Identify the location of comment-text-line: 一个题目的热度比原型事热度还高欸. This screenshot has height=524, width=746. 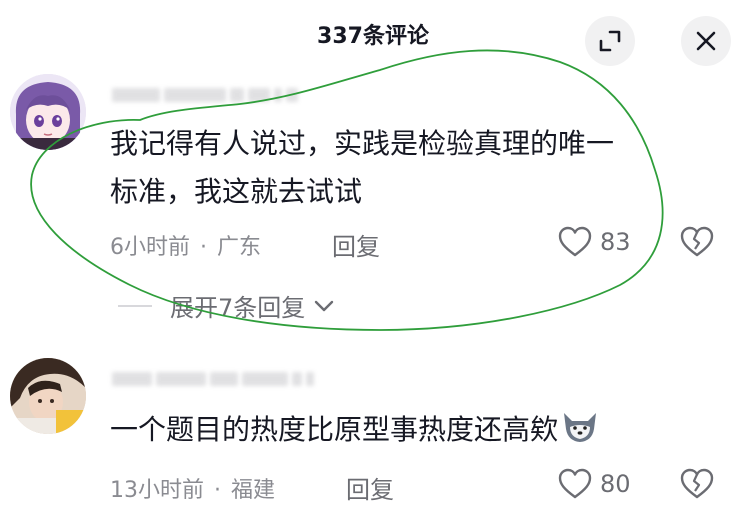
(334, 429).